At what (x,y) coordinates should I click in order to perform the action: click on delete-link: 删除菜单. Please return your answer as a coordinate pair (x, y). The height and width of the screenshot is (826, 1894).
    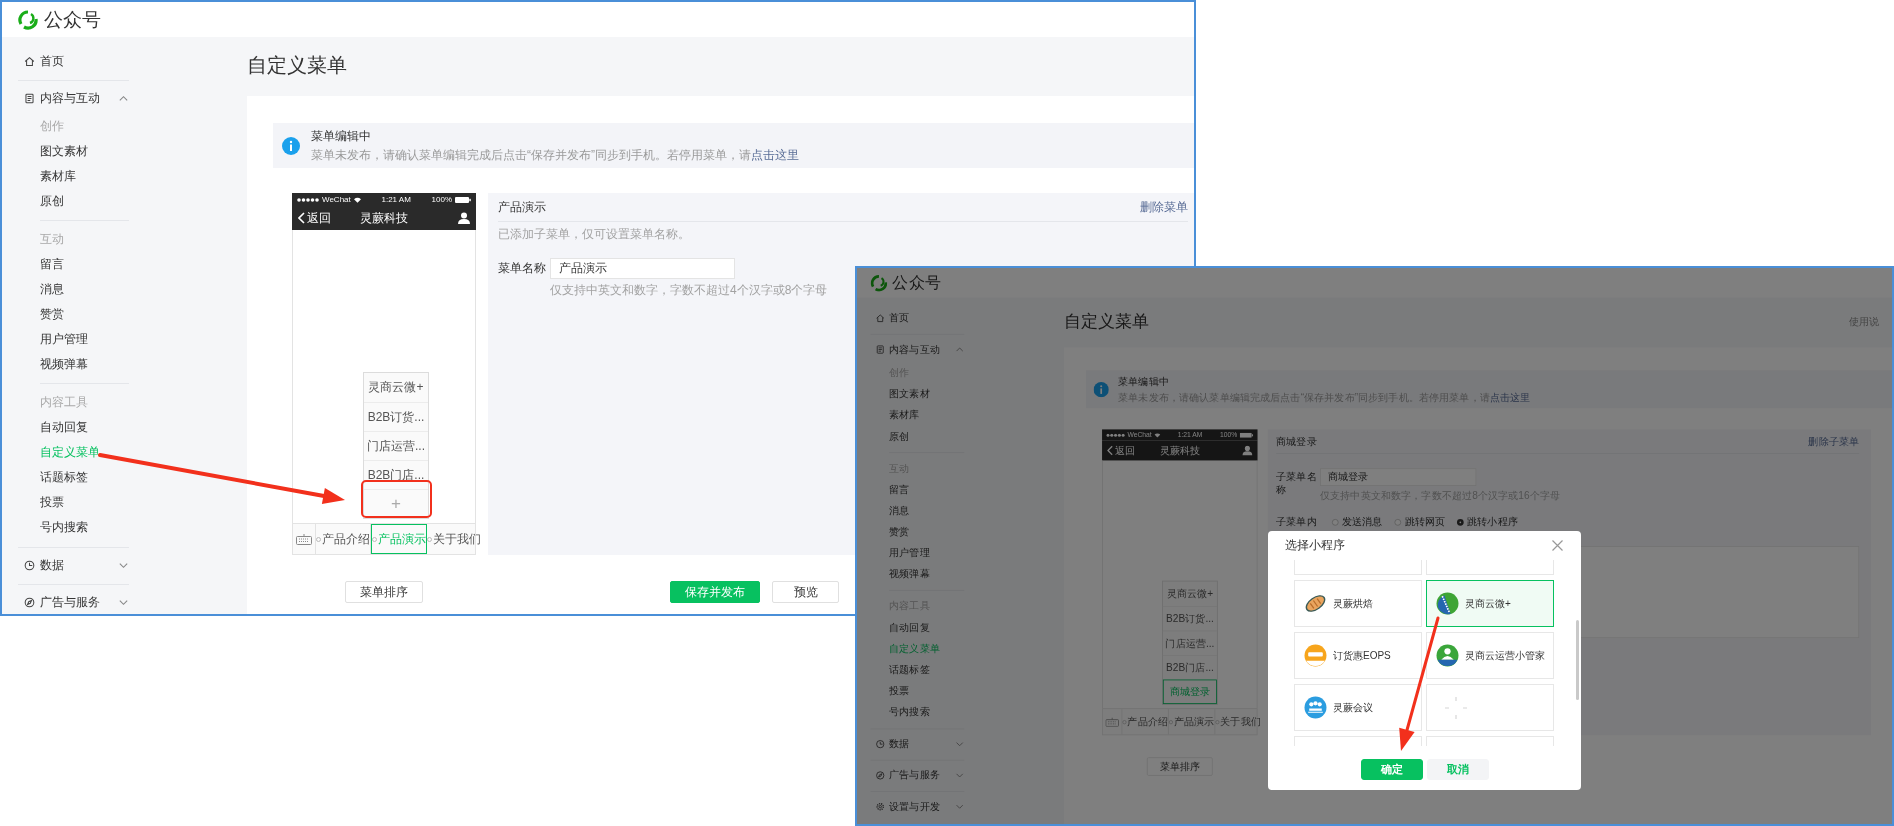
    Looking at the image, I should click on (1164, 207).